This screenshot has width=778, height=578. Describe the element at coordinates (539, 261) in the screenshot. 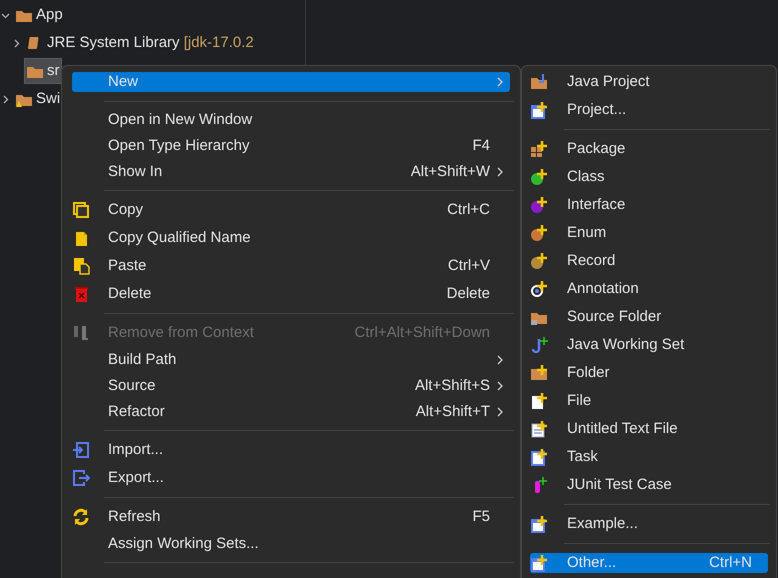

I see `record-icon` at that location.